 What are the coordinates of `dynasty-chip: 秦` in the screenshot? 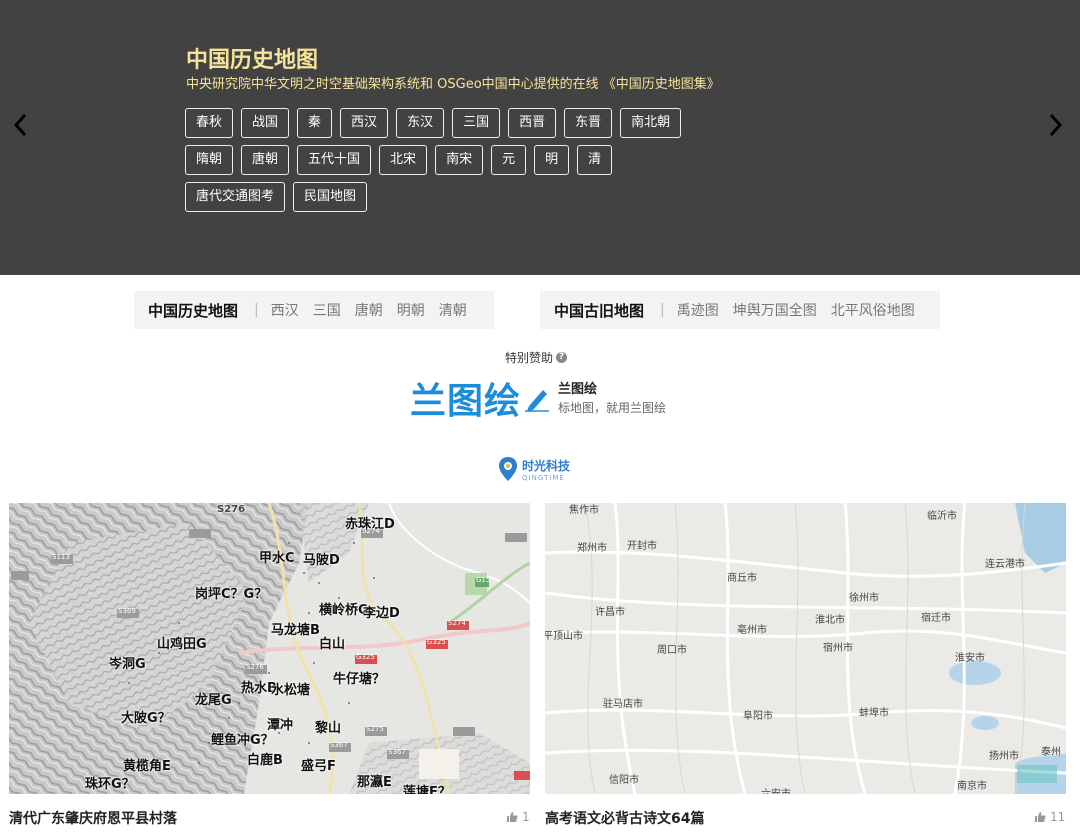 It's located at (315, 123).